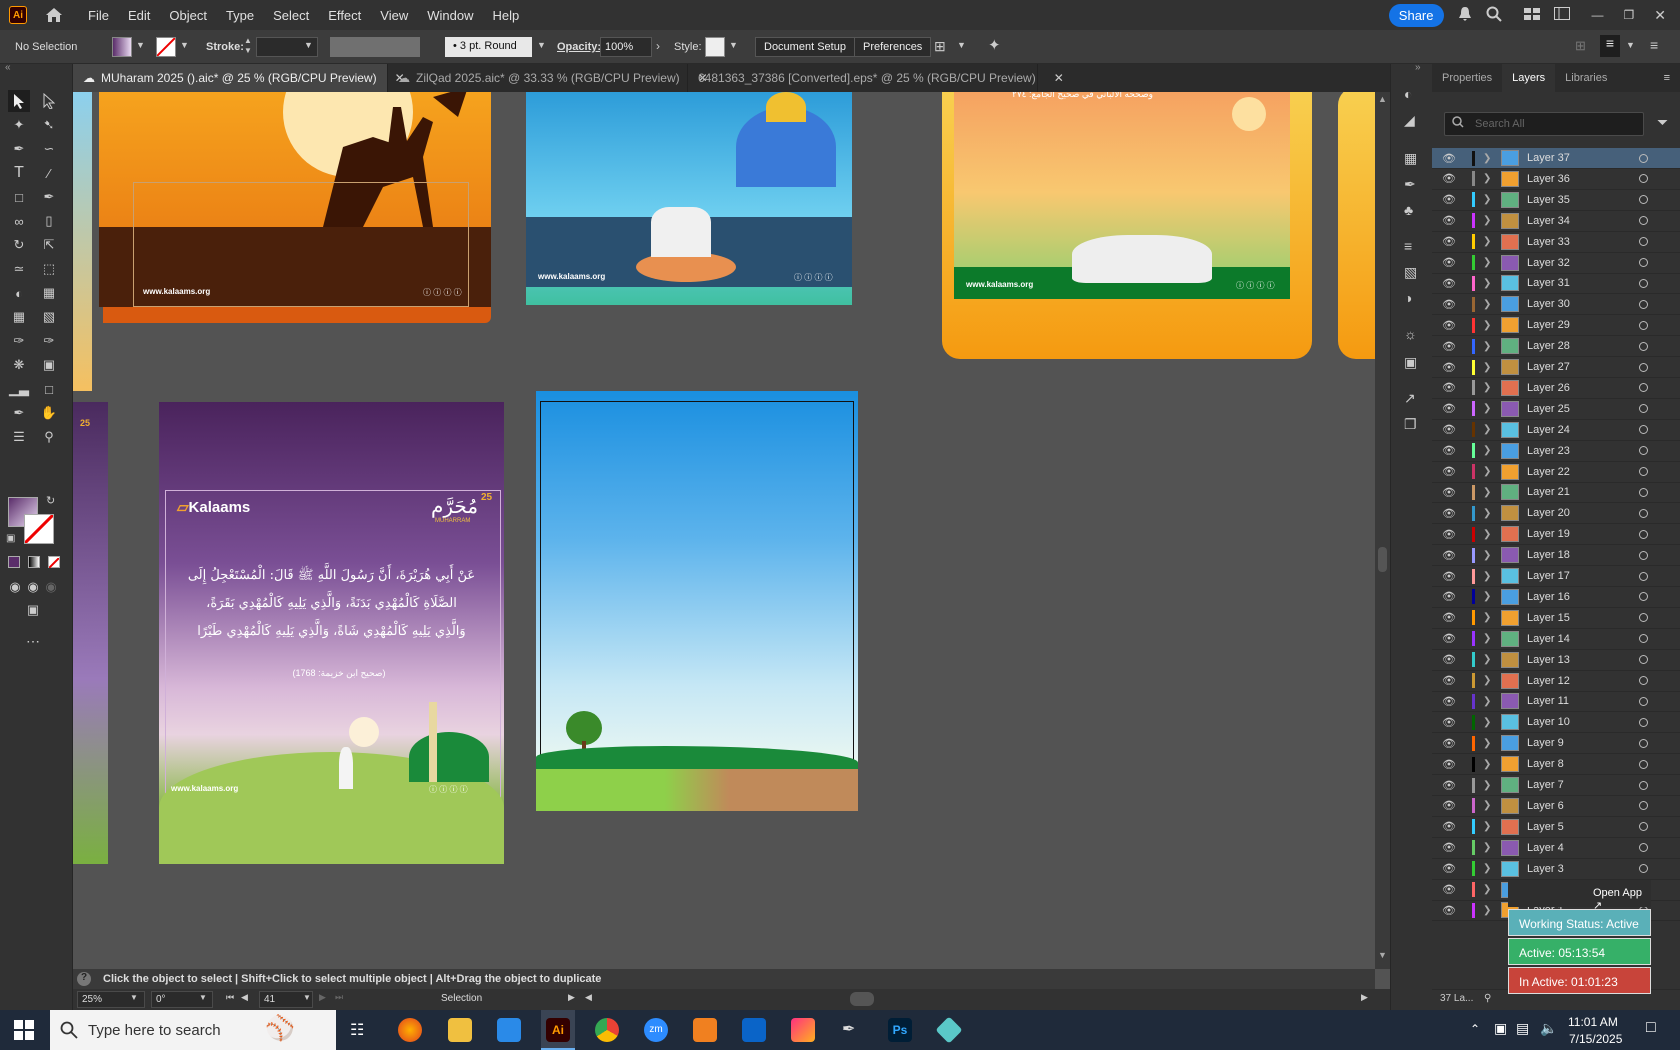 Image resolution: width=1680 pixels, height=1050 pixels. Describe the element at coordinates (1610, 46) in the screenshot. I see `panel-toggle-icon: ≡` at that location.